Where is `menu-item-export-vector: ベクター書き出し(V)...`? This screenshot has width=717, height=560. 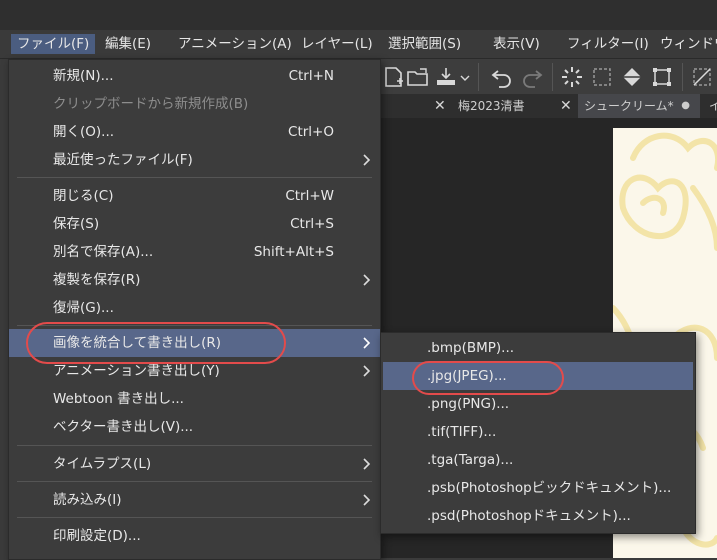
menu-item-export-vector: ベクター書き出し(V)... is located at coordinates (194, 427).